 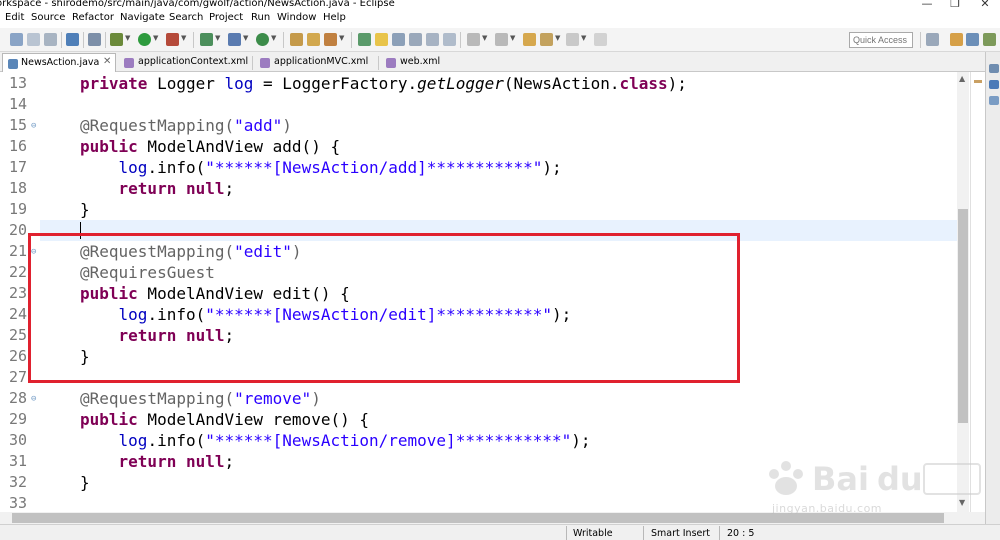 I want to click on menu-help: Help, so click(x=334, y=17).